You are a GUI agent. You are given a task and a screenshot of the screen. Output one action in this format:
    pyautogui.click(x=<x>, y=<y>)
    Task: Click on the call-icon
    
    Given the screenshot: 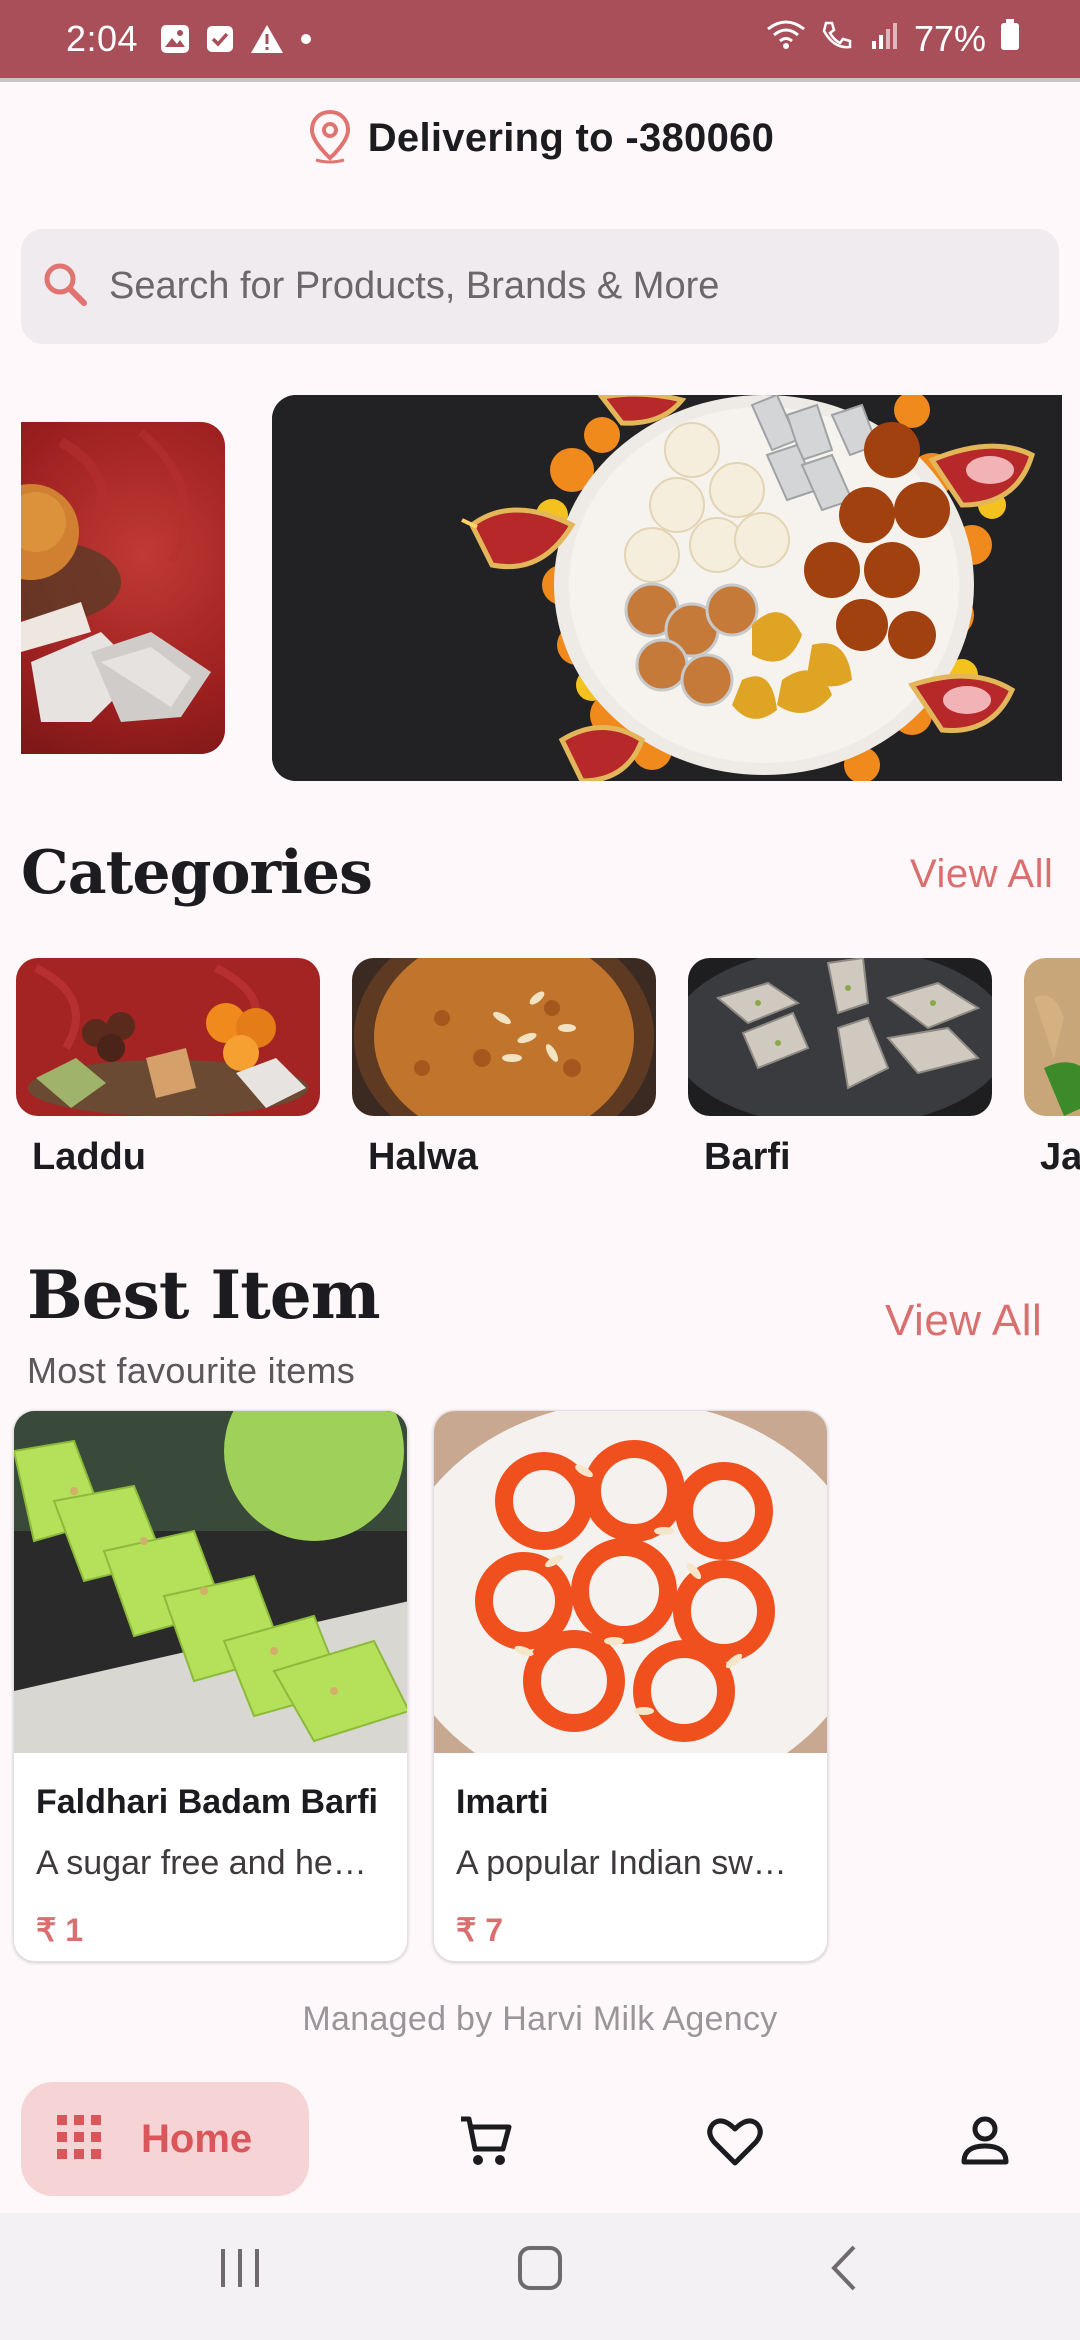 What is the action you would take?
    pyautogui.click(x=838, y=39)
    